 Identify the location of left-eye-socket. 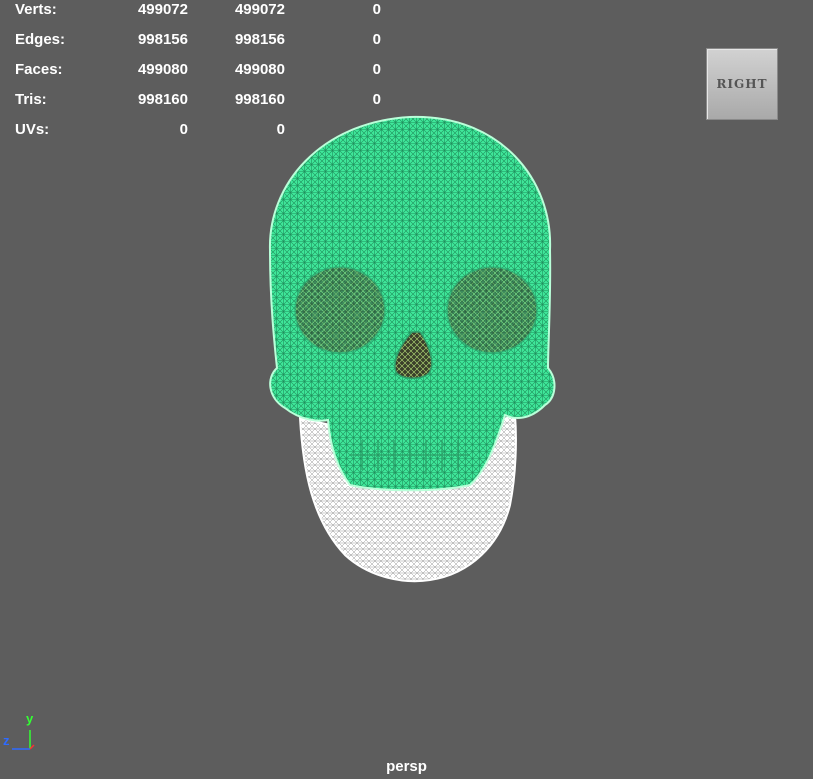
(340, 310).